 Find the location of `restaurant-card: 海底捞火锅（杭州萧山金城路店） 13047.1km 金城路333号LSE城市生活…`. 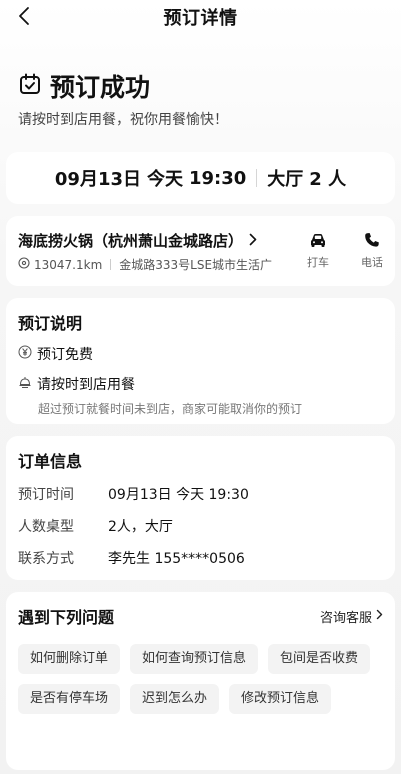

restaurant-card: 海底捞火锅（杭州萧山金城路店） 13047.1km 金城路333号LSE城市生活… is located at coordinates (200, 251).